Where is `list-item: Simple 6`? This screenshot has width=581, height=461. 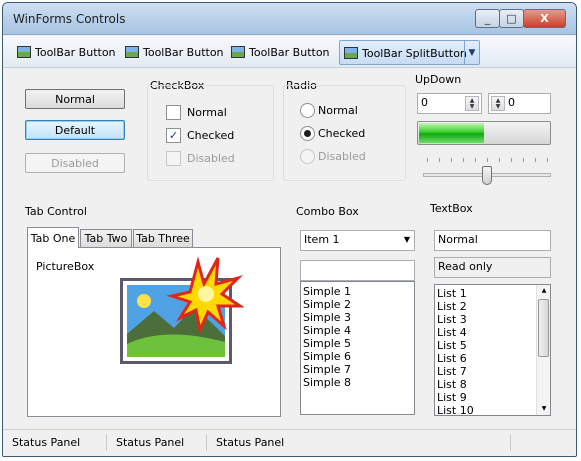 list-item: Simple 6 is located at coordinates (357, 356).